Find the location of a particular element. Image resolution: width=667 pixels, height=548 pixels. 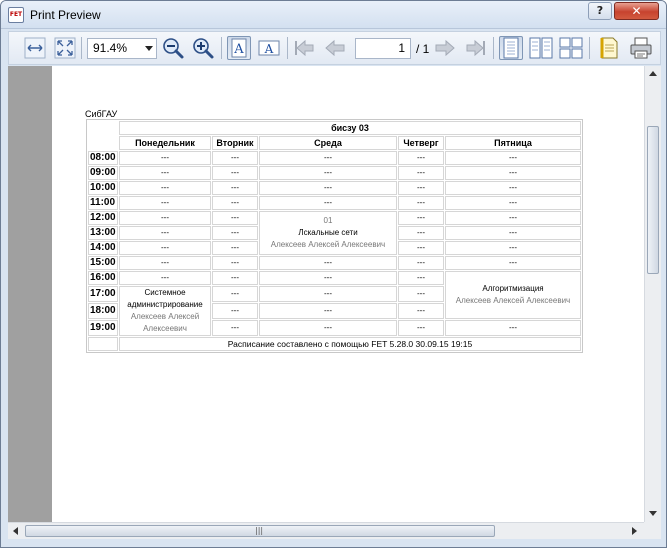

help-button: ? is located at coordinates (600, 11).